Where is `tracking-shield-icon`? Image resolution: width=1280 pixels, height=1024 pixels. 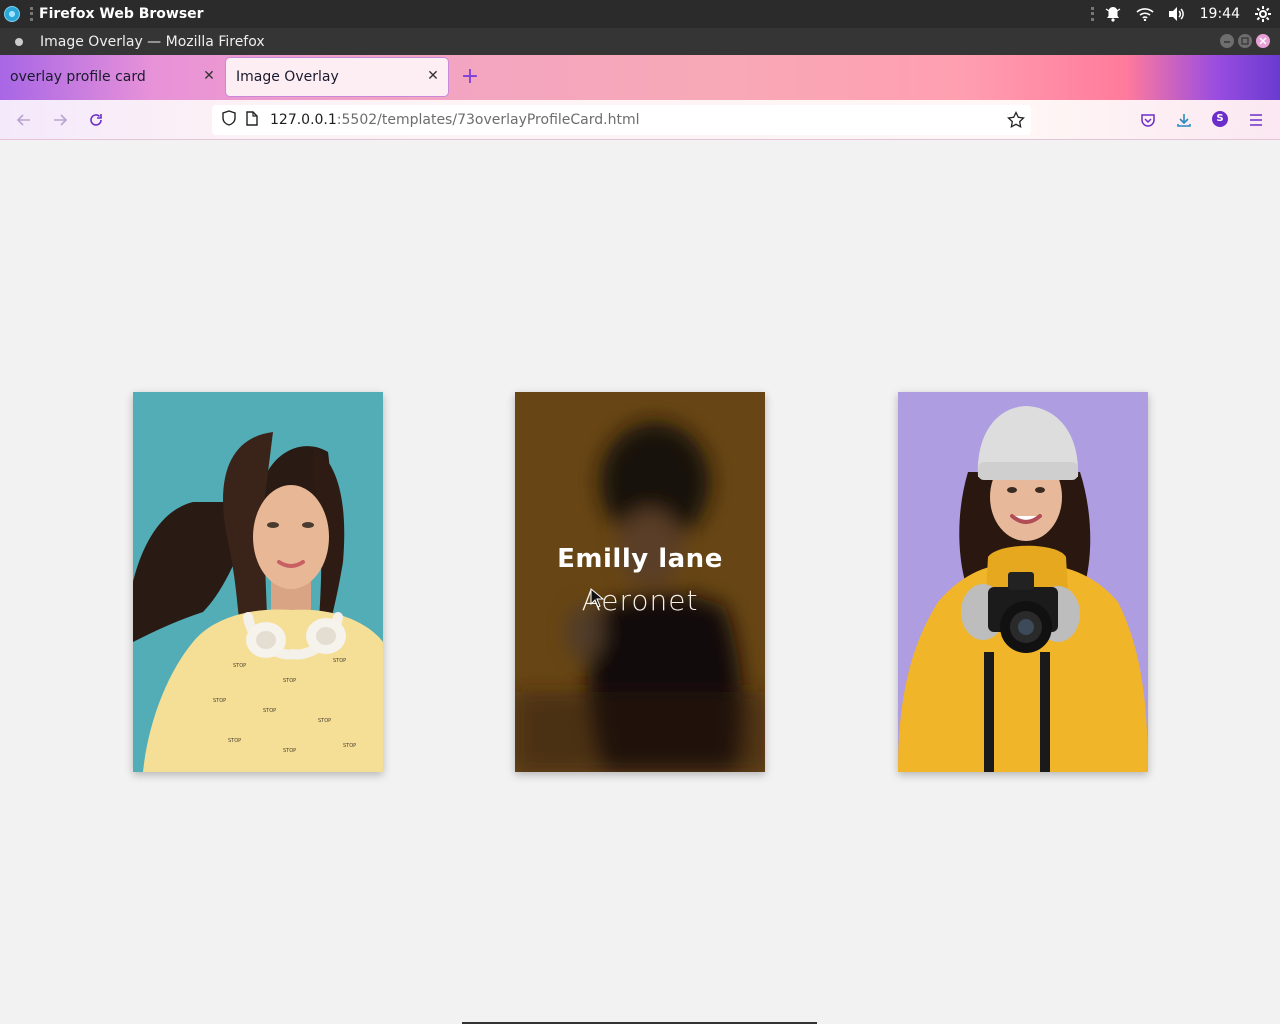
tracking-shield-icon is located at coordinates (229, 120).